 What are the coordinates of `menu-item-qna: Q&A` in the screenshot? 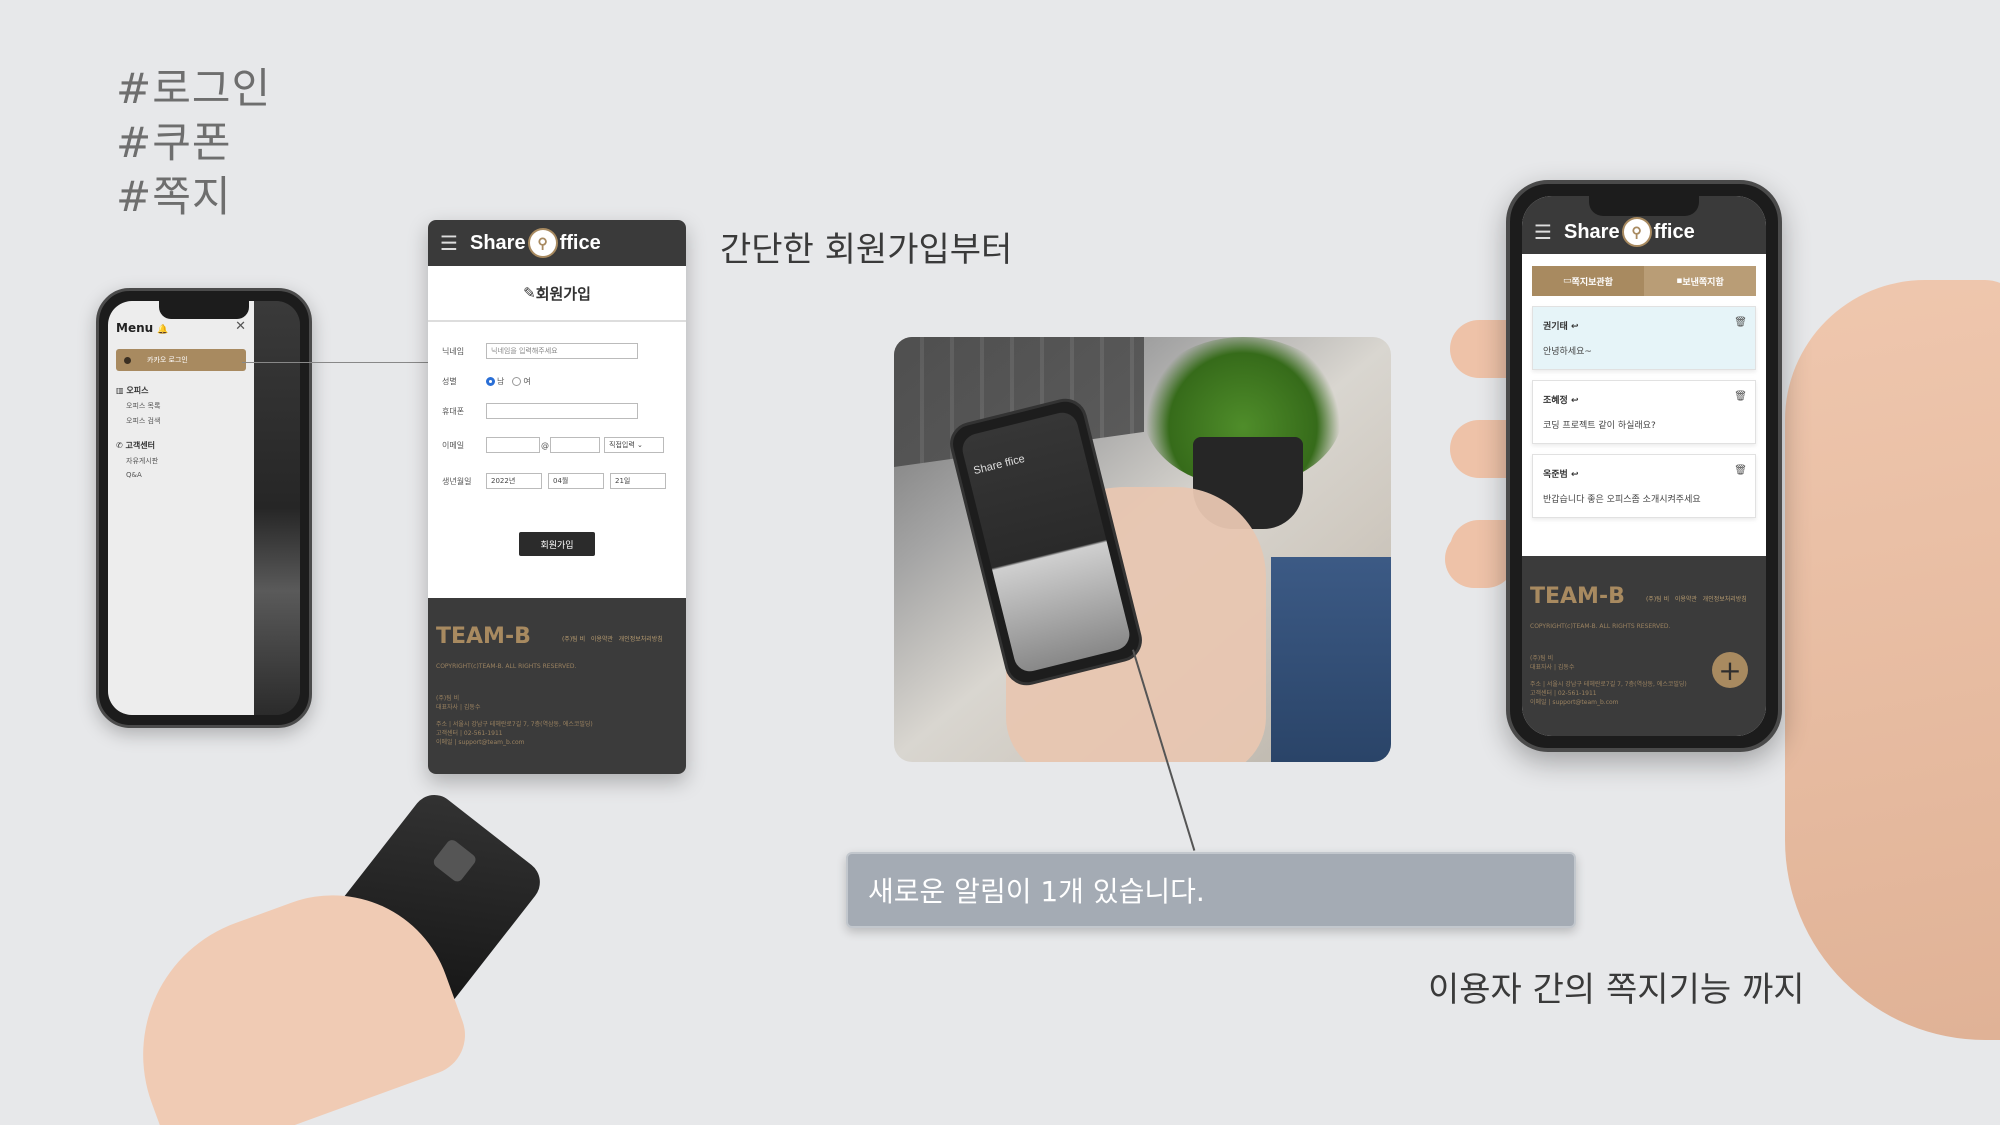 It's located at (186, 475).